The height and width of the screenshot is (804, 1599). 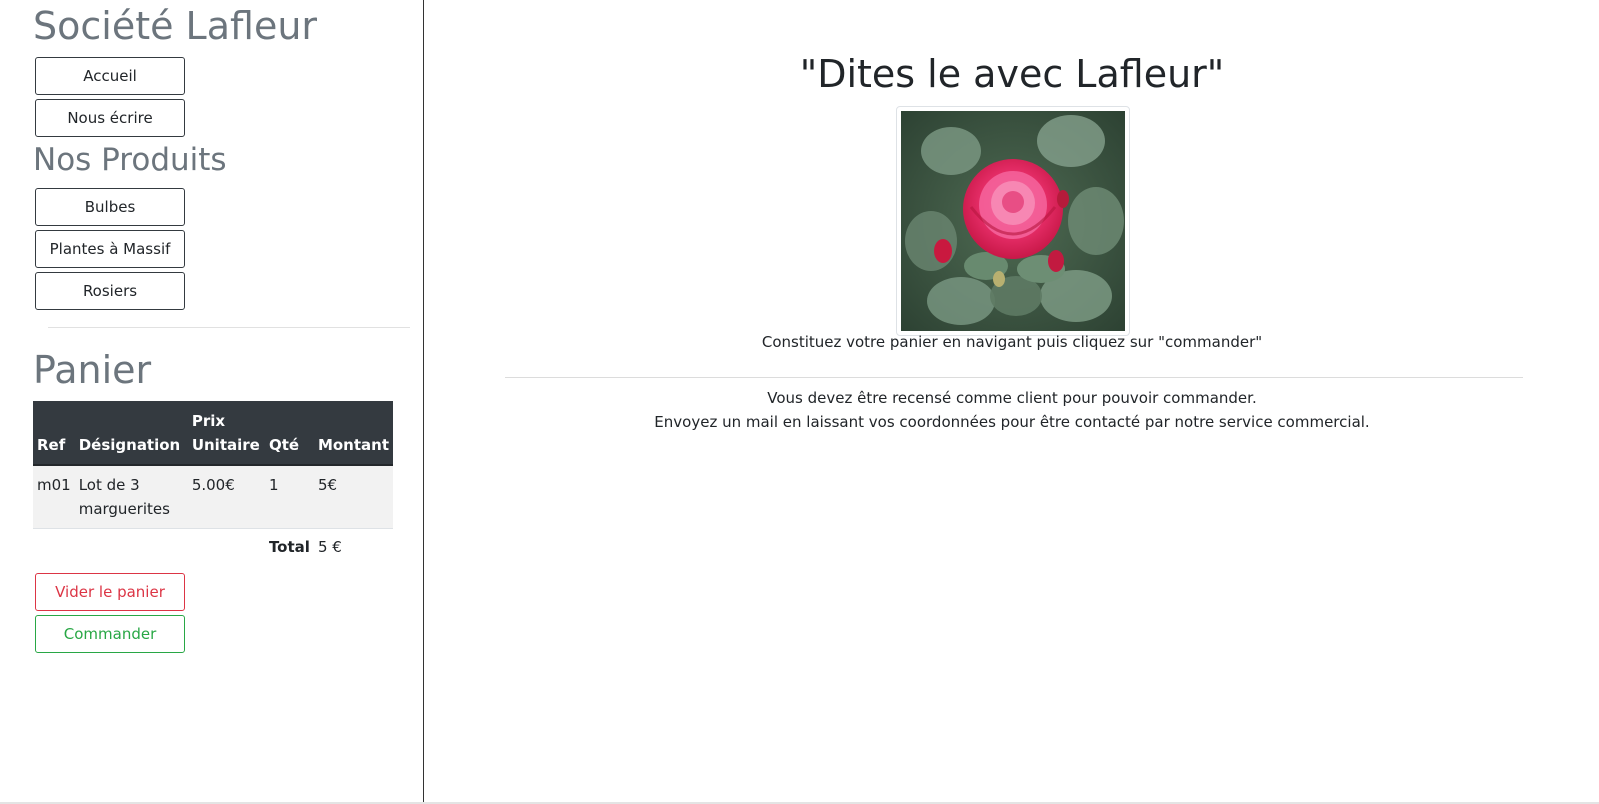 I want to click on cell-ref: m01, so click(x=54, y=497).